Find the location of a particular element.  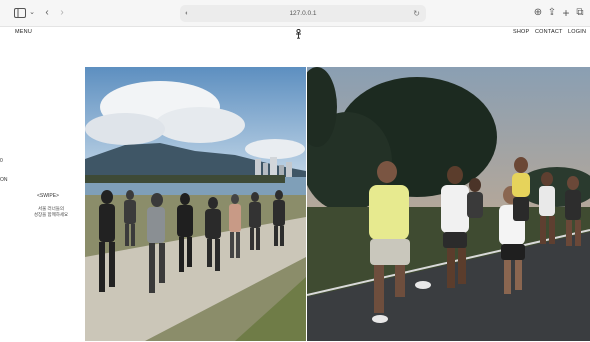

url-text: 127.0.0.1 is located at coordinates (303, 13).